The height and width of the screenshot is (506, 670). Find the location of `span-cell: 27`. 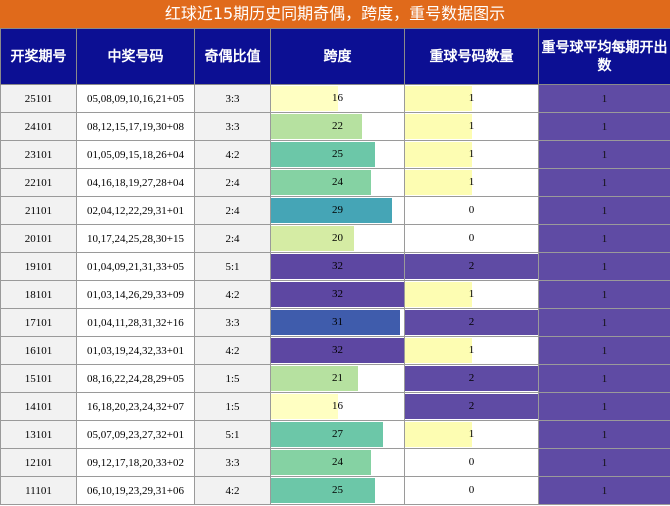

span-cell: 27 is located at coordinates (337, 434).